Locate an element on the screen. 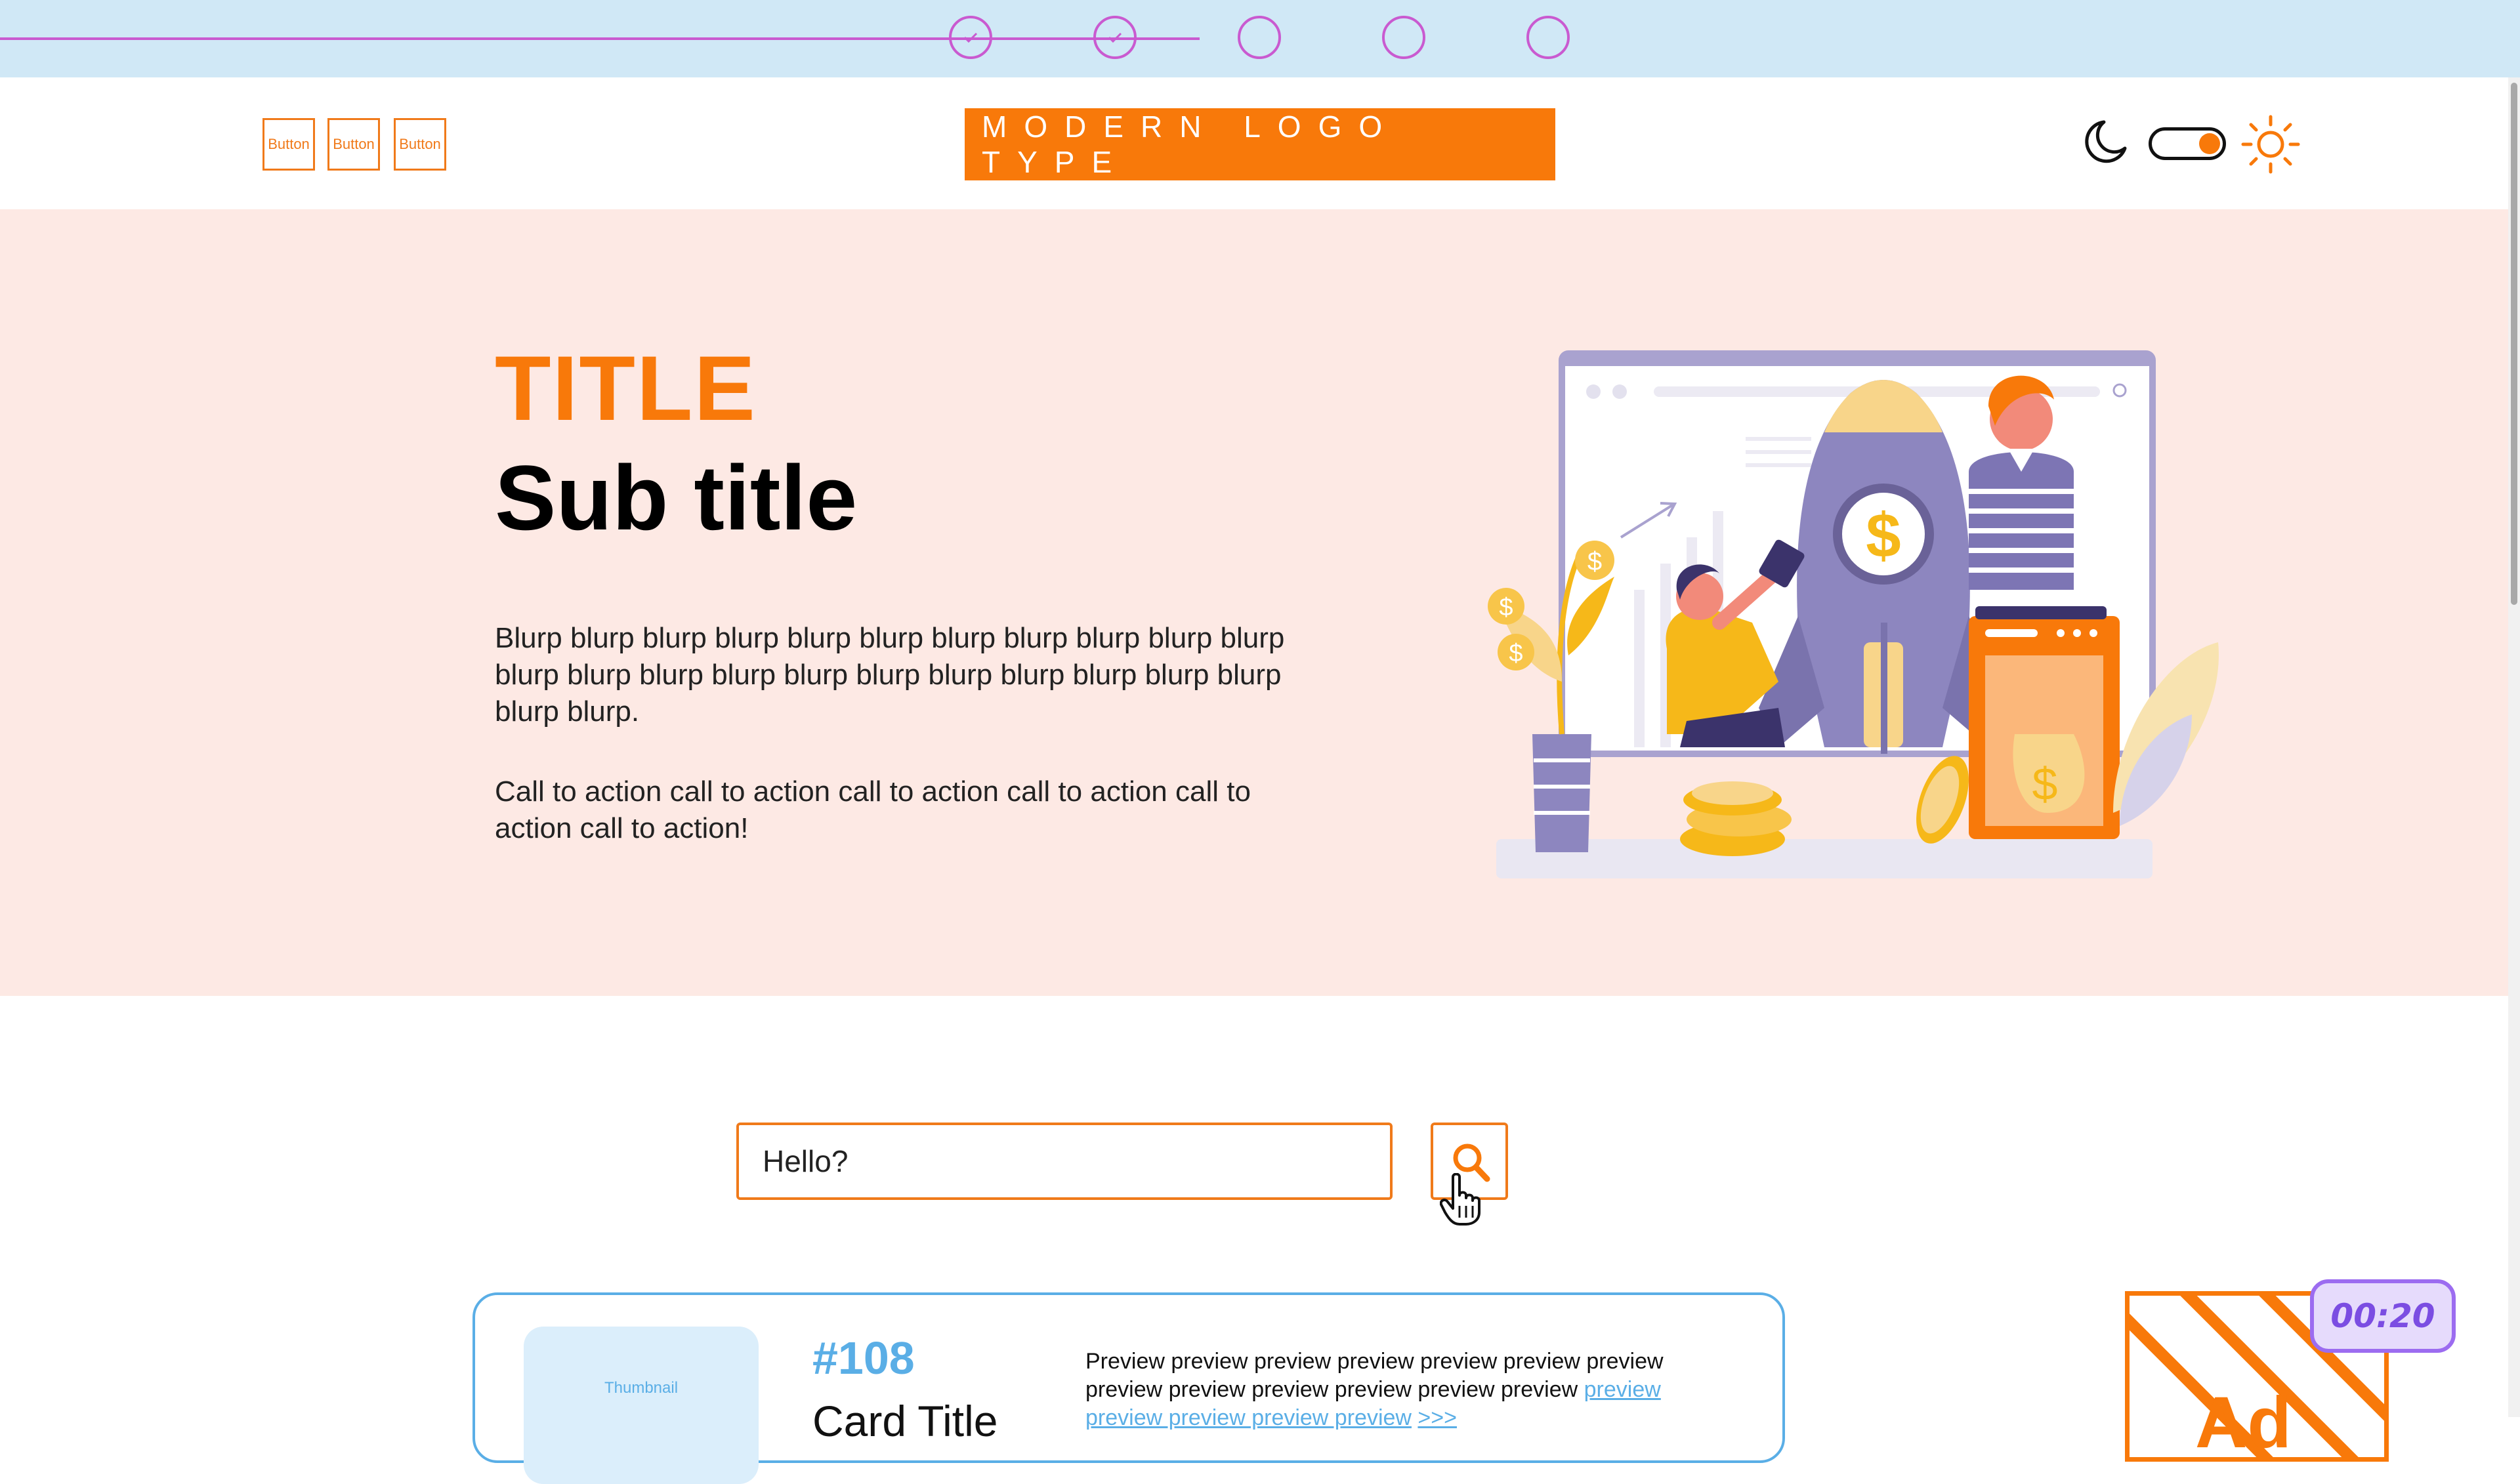 This screenshot has width=2520, height=1484. scrollbar-thumb is located at coordinates (2514, 344).